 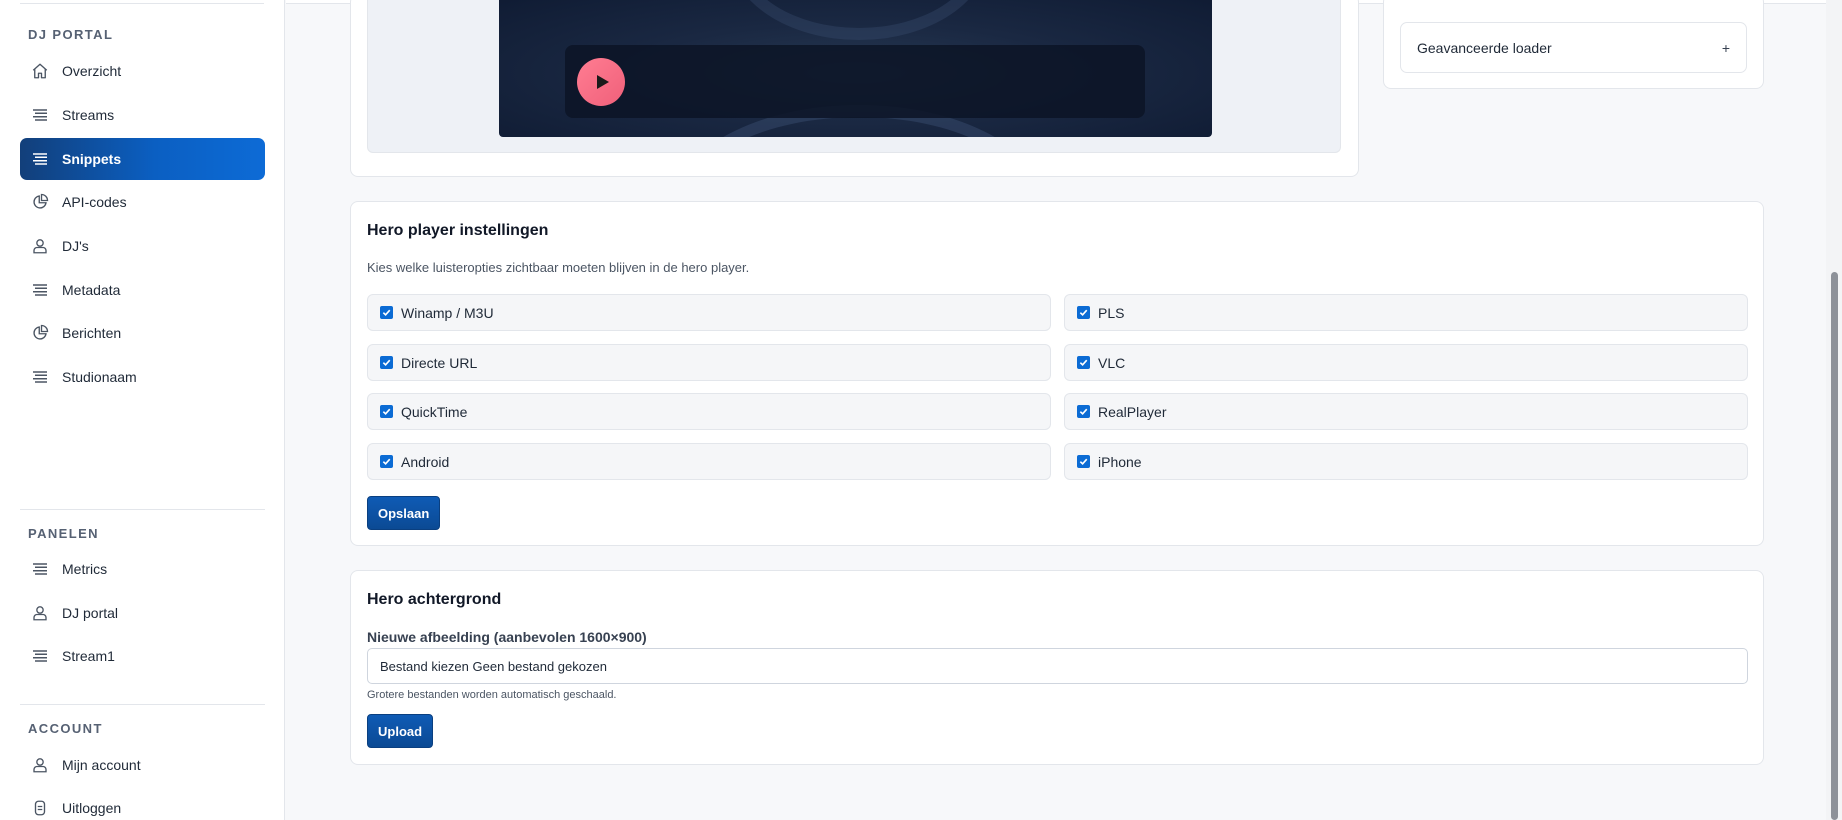 I want to click on option-label: PLS, so click(x=1111, y=312).